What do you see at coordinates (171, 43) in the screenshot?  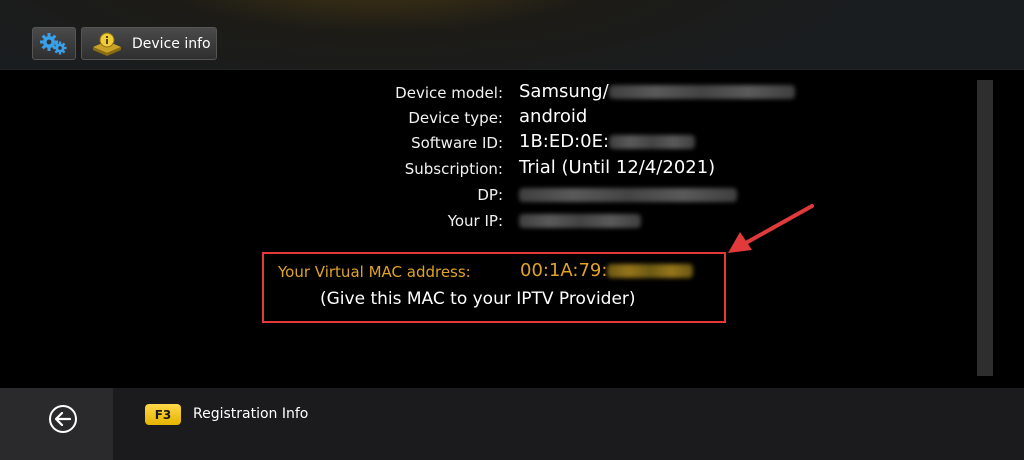 I see `device-info-label: Device info` at bounding box center [171, 43].